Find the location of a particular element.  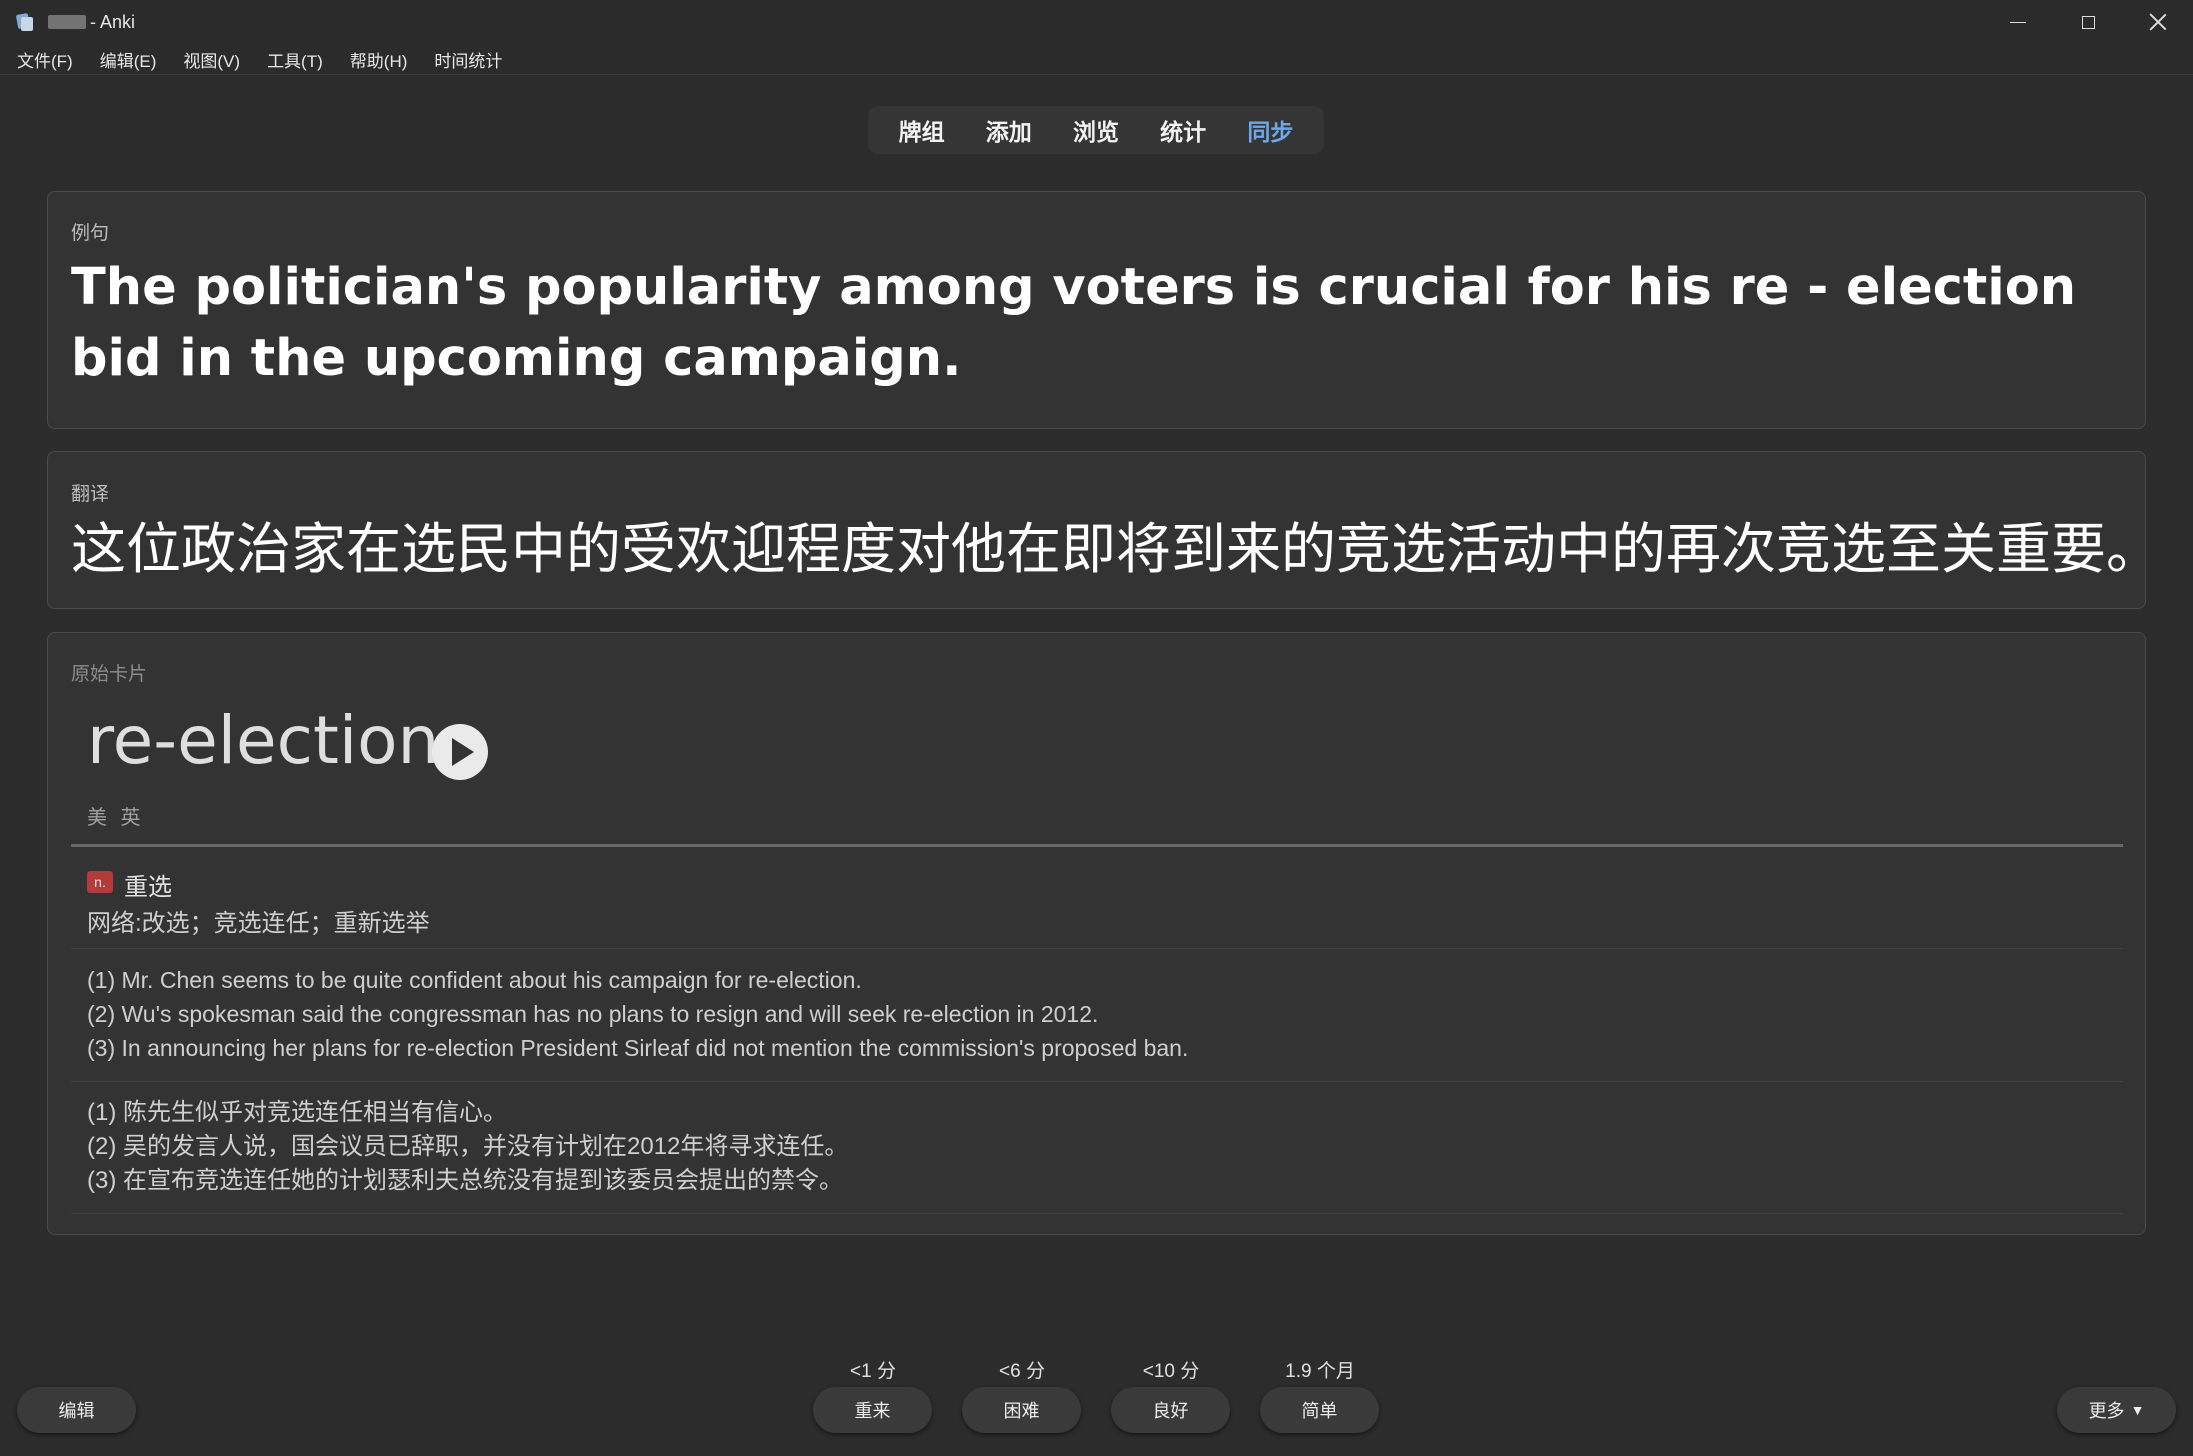

play-audio-button is located at coordinates (460, 752).